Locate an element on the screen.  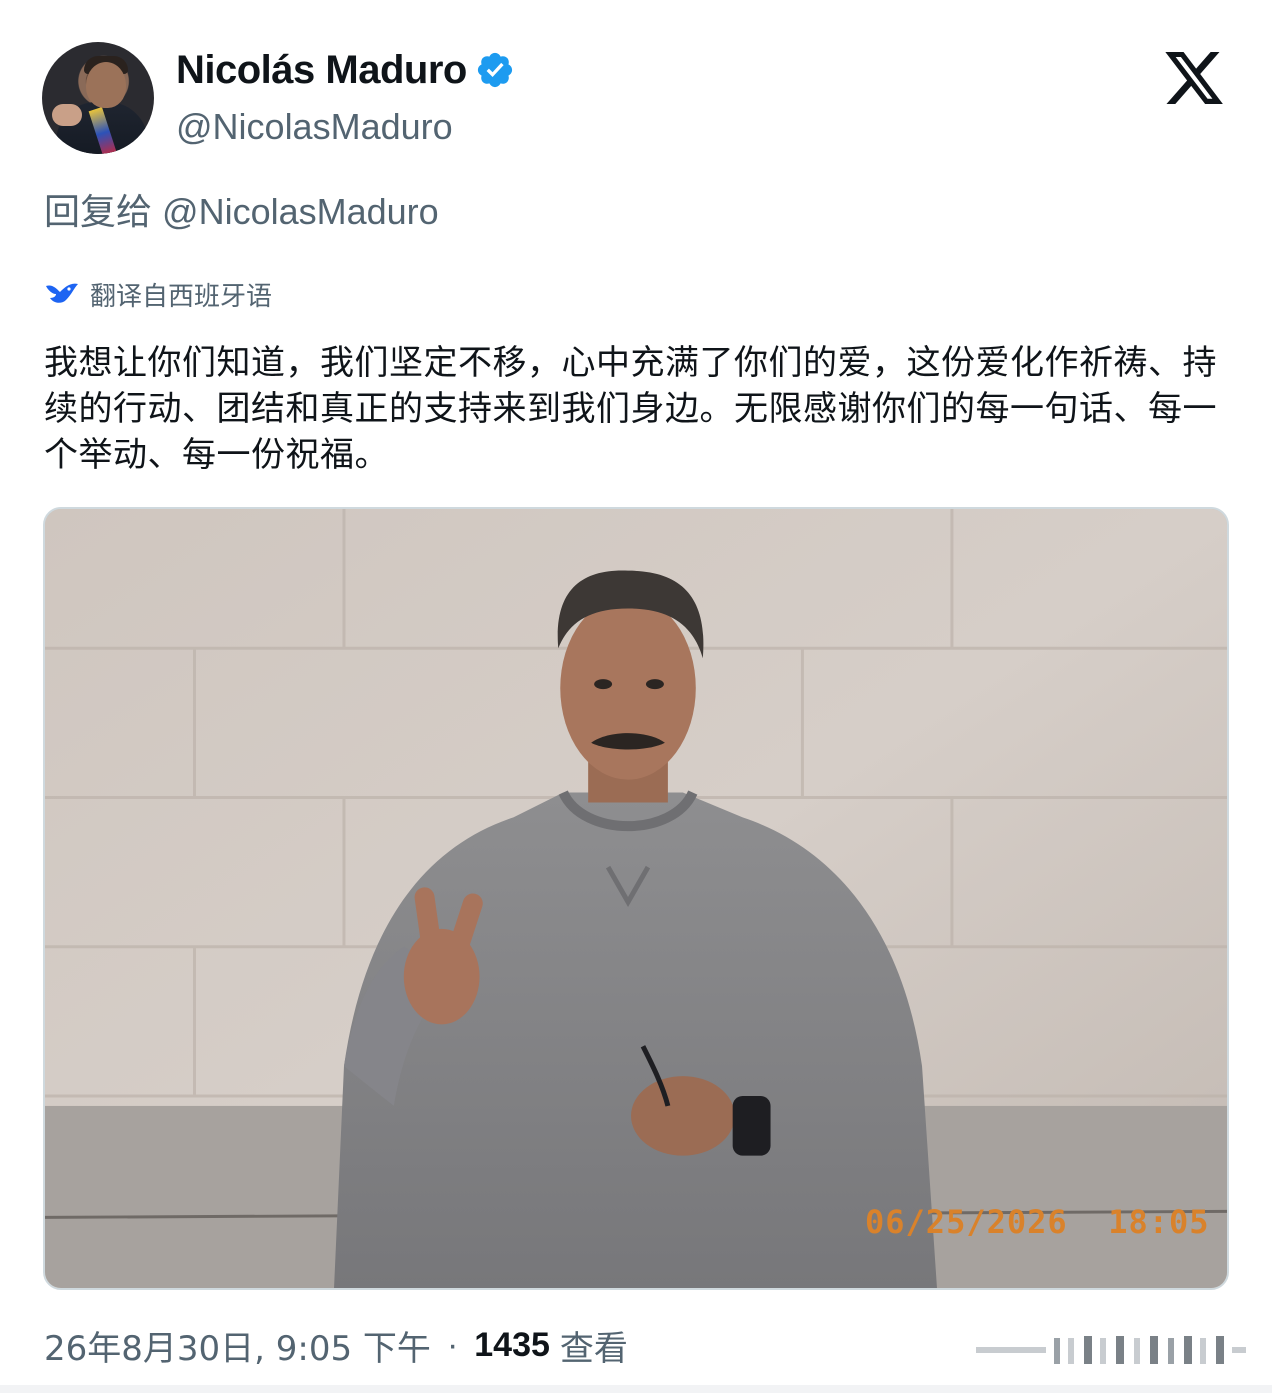
avatar-face is located at coordinates (106, 85).